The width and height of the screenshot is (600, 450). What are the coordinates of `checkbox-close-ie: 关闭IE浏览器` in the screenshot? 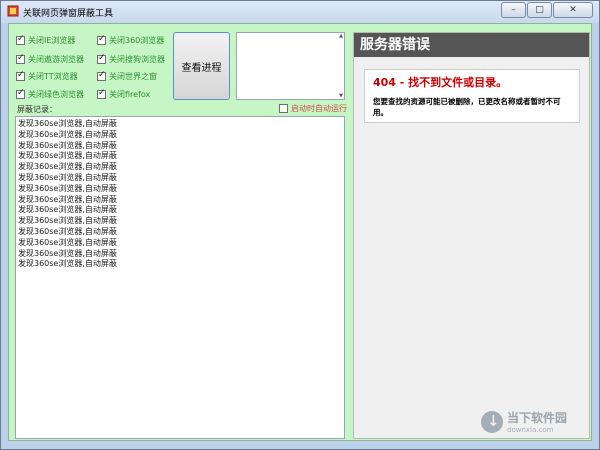 It's located at (46, 40).